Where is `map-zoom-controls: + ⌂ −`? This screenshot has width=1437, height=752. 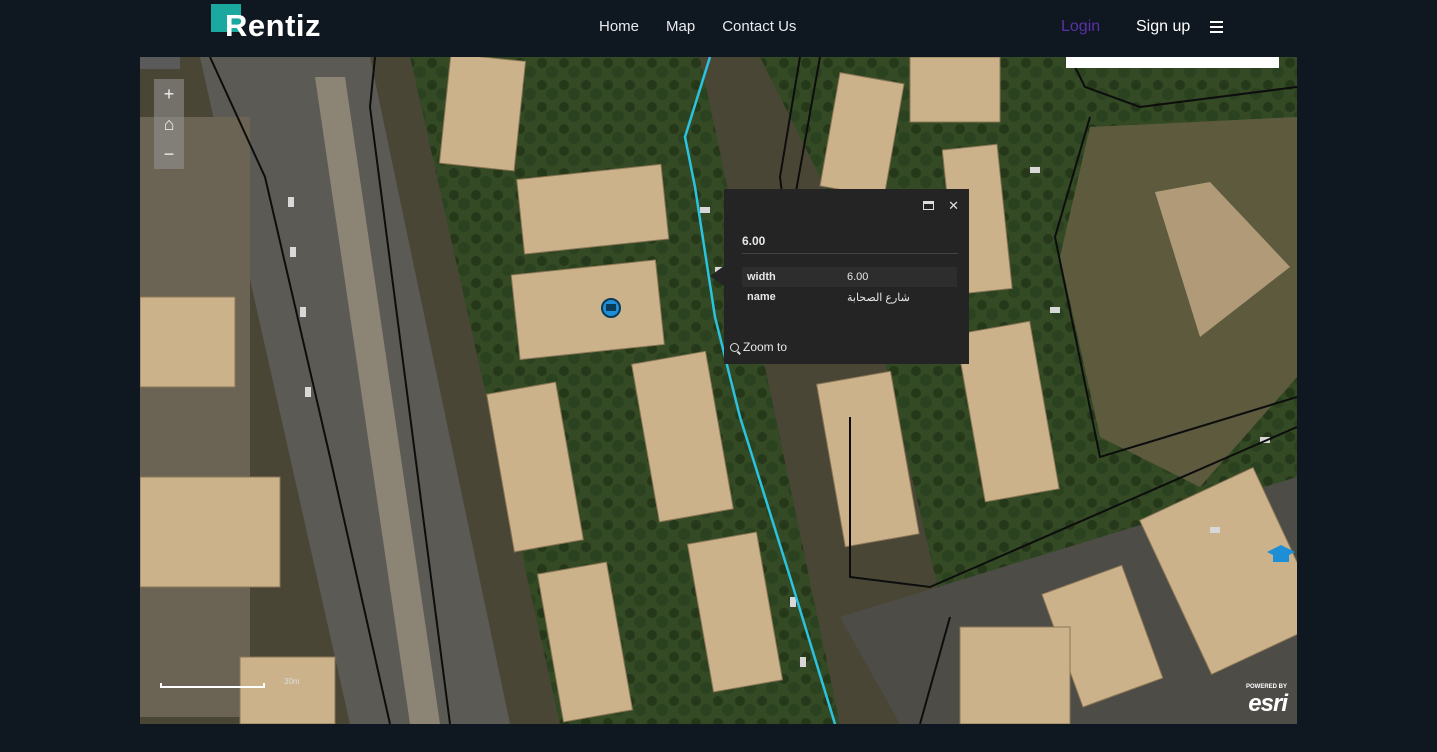
map-zoom-controls: + ⌂ − is located at coordinates (169, 124).